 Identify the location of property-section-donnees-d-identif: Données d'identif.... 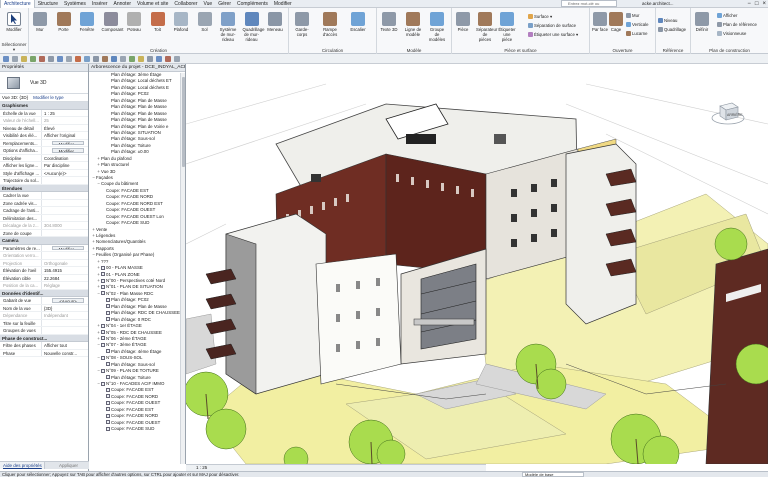
(44, 293).